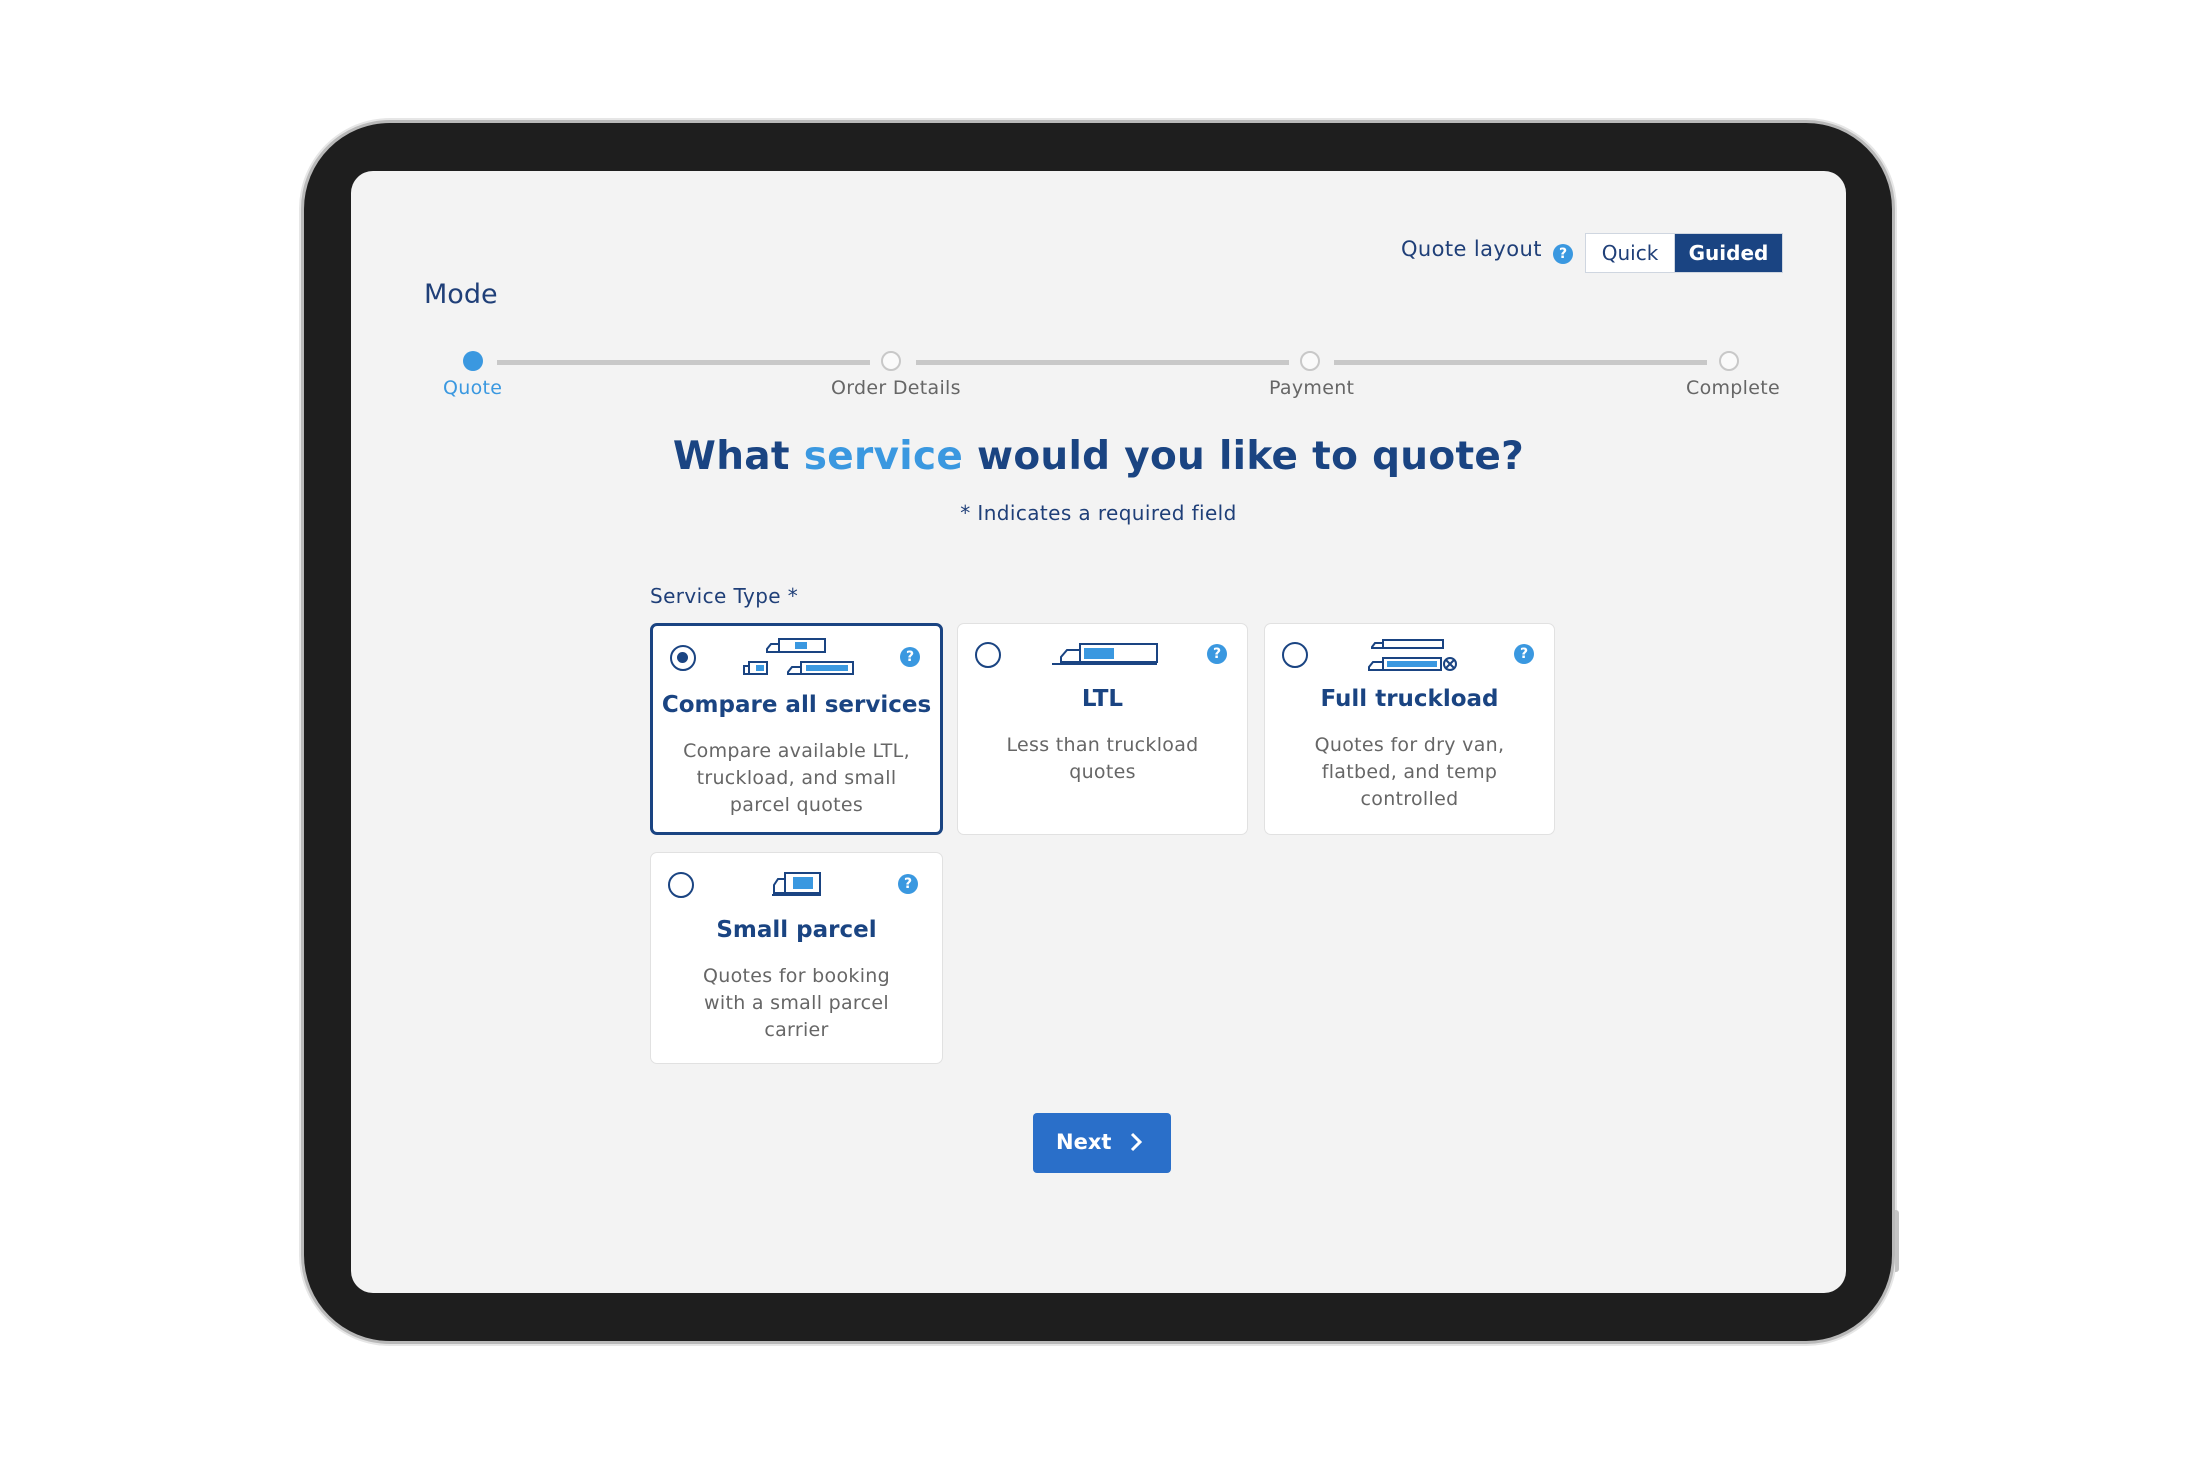 The image size is (2188, 1459). Describe the element at coordinates (473, 361) in the screenshot. I see `stepper-dot-quote` at that location.